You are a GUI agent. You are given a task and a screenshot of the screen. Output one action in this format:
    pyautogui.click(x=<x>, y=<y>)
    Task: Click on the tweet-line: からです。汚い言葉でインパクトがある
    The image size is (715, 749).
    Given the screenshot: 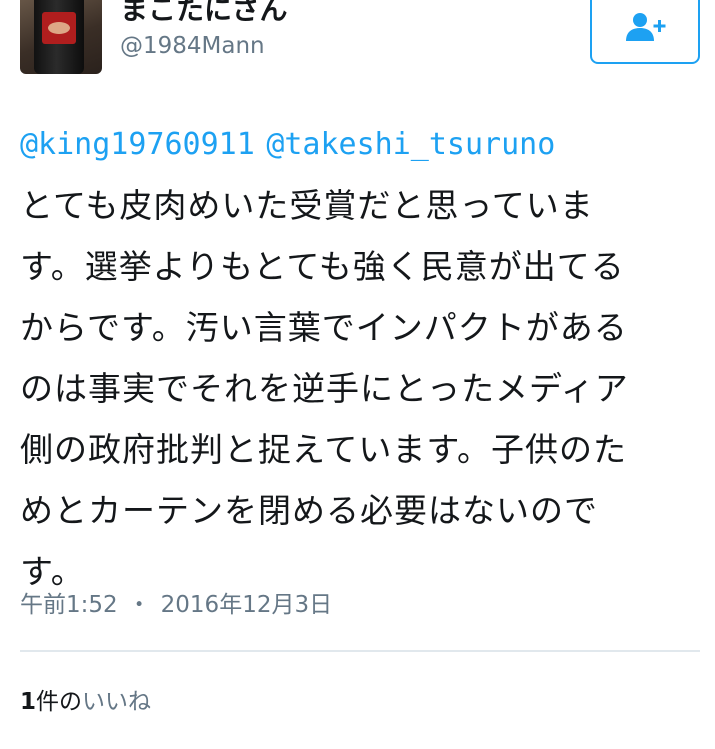 What is the action you would take?
    pyautogui.click(x=324, y=327)
    